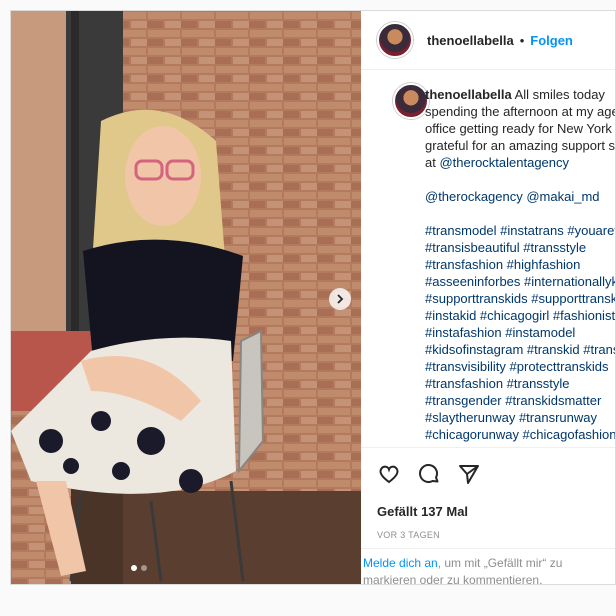 This screenshot has height=616, width=616. Describe the element at coordinates (520, 434) in the screenshot. I see `hashtag-line: #chicagorunway #chicagofashion` at that location.